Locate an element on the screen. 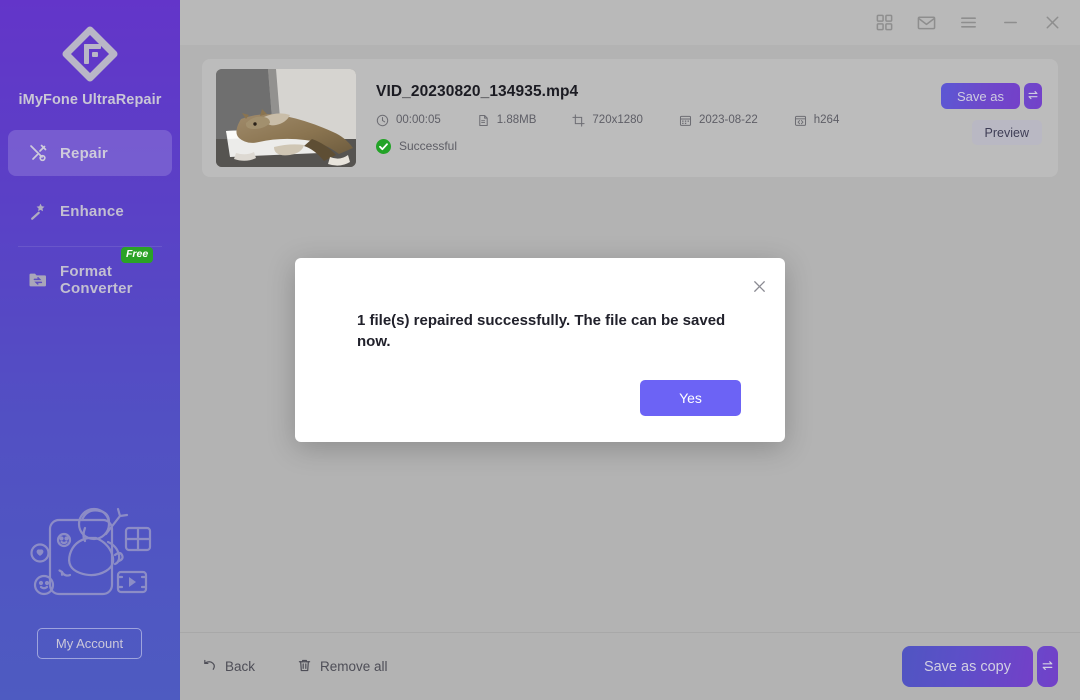 This screenshot has width=1080, height=700. dialog-confirm-button: Yes is located at coordinates (690, 397).